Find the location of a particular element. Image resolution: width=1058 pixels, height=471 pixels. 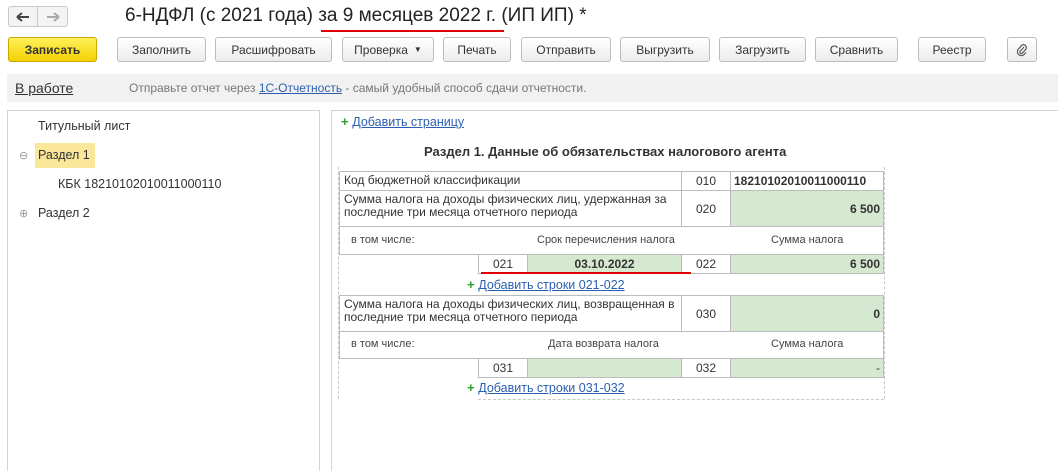

row-030-value: 0 is located at coordinates (807, 313).